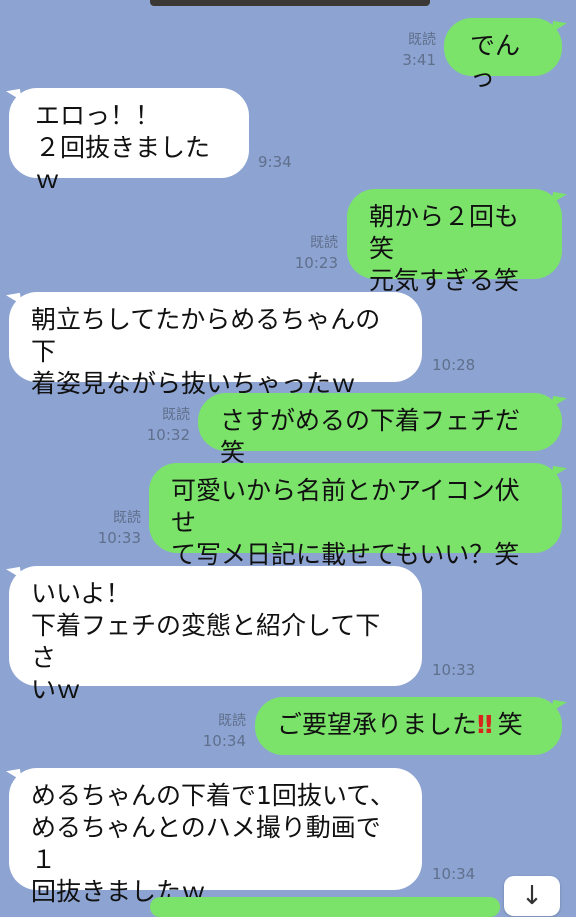 The height and width of the screenshot is (917, 576). I want to click on message-meta: 既読 10:23, so click(315, 253).